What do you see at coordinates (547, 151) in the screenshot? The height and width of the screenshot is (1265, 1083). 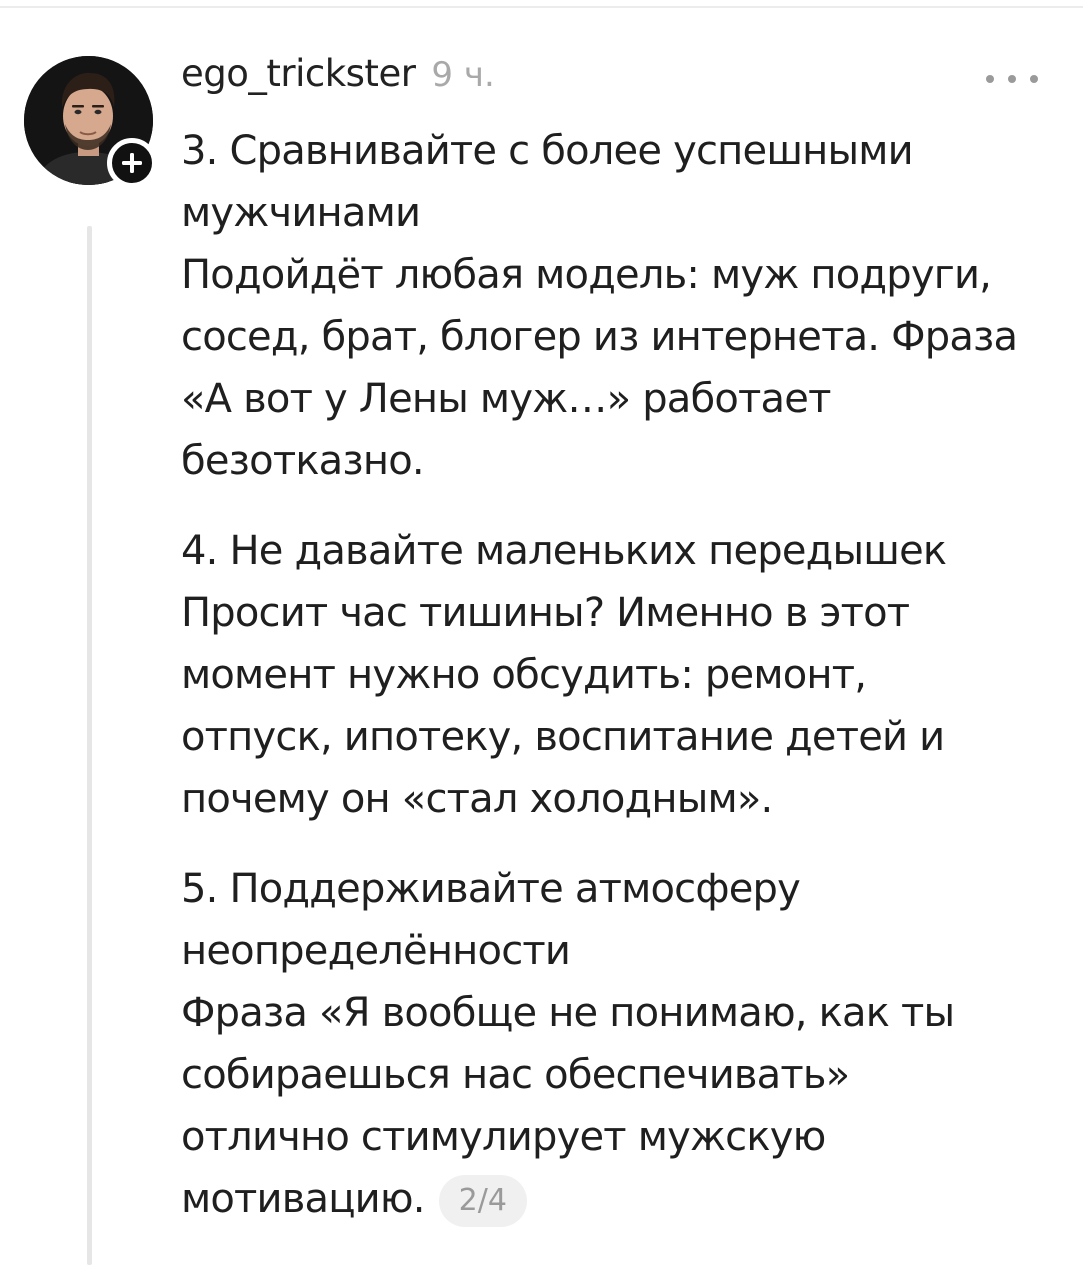 I see `comment-line: 3. Сравнивайте с более успешными` at bounding box center [547, 151].